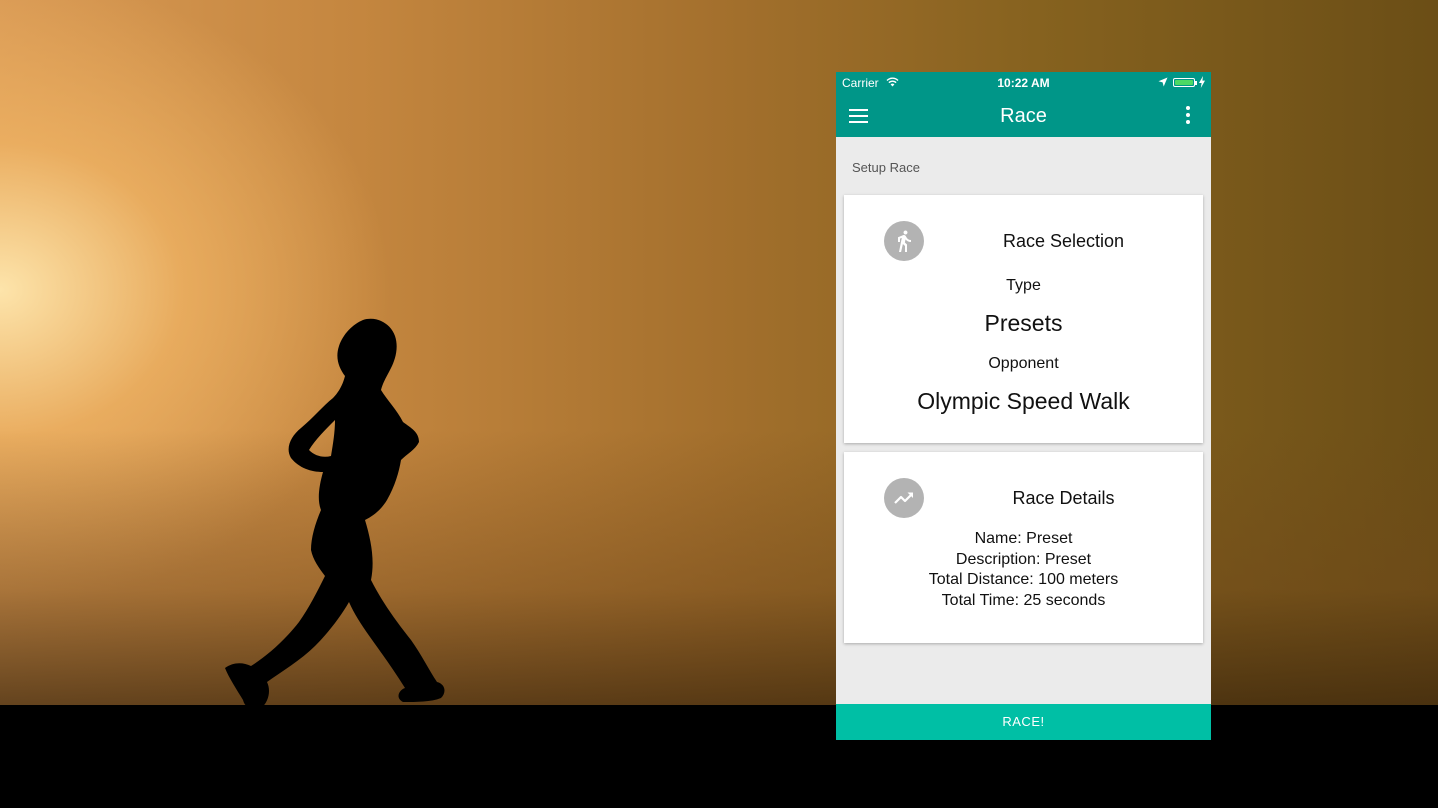  I want to click on race-selection-icon-badge, so click(904, 241).